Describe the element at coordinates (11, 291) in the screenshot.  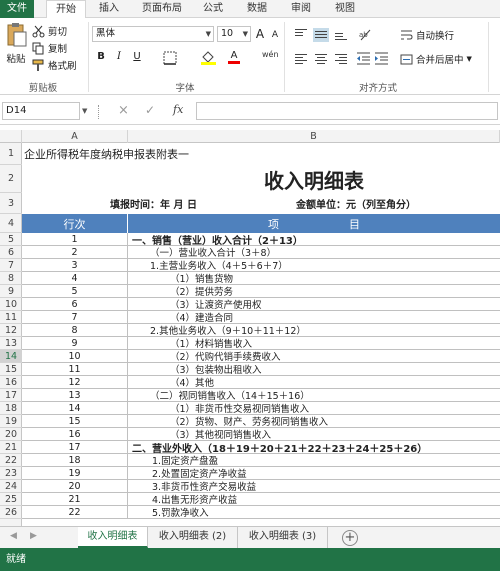
I see `row-header: 9` at that location.